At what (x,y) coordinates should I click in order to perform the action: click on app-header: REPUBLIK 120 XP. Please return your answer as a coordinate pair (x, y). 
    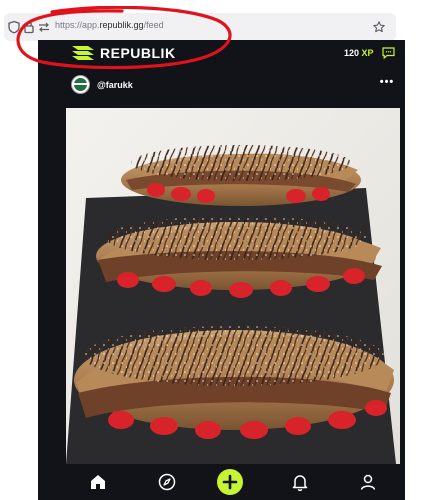
    Looking at the image, I should click on (221, 55).